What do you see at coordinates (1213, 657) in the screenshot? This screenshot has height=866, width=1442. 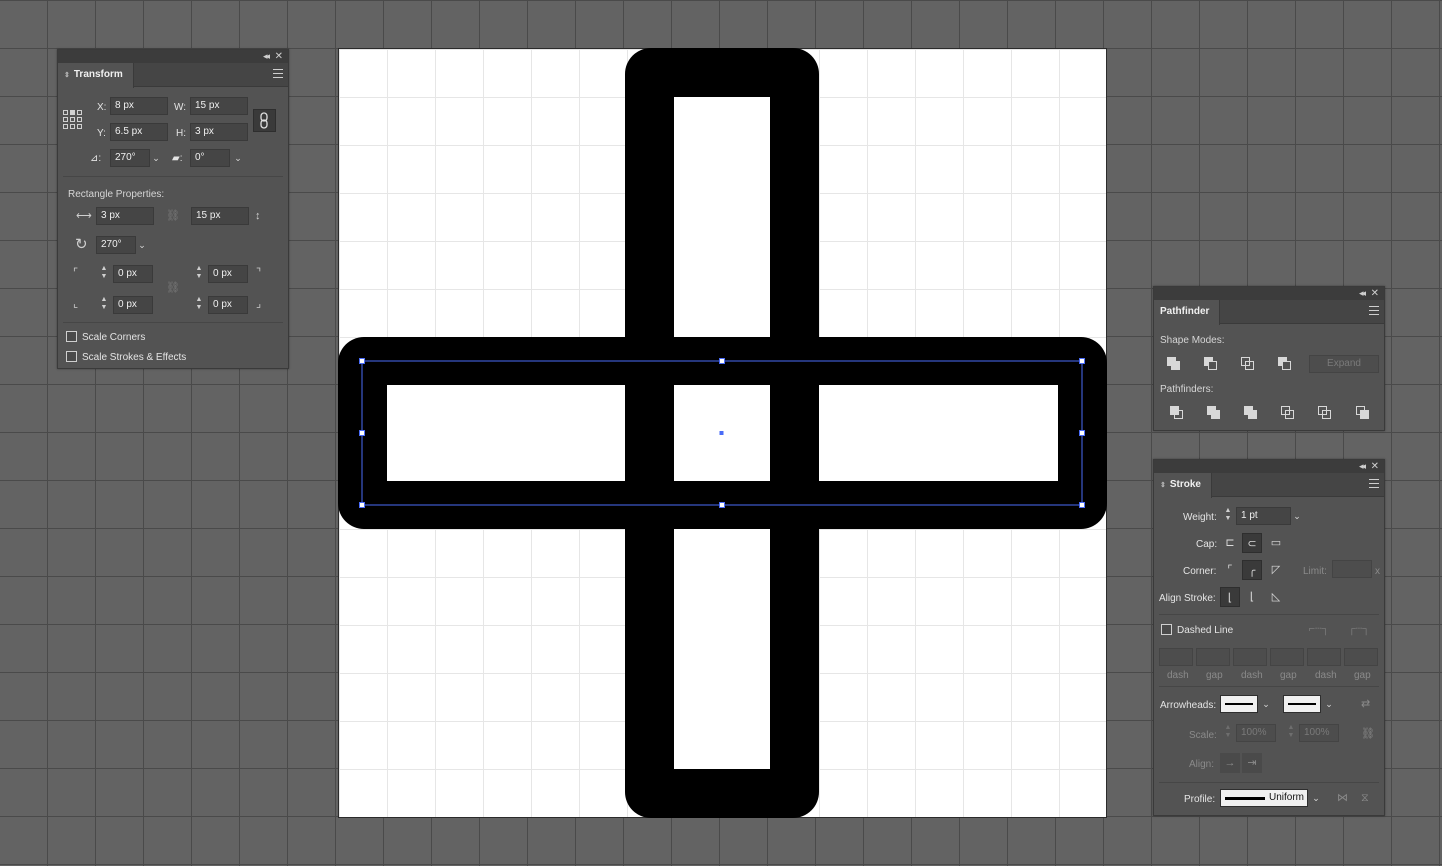 I see `gap-1-field` at bounding box center [1213, 657].